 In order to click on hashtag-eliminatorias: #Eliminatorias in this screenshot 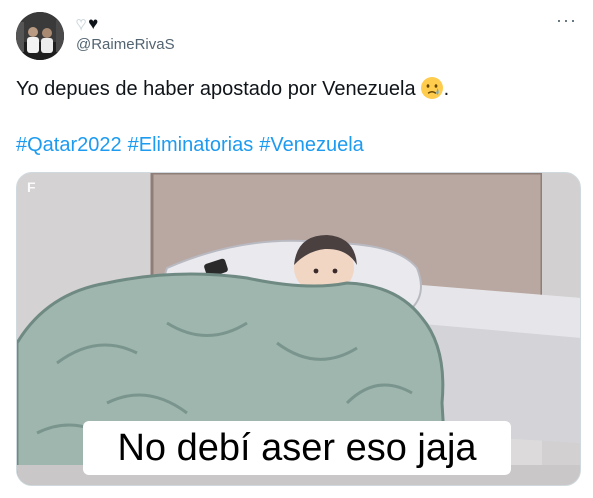, I will do `click(191, 145)`.